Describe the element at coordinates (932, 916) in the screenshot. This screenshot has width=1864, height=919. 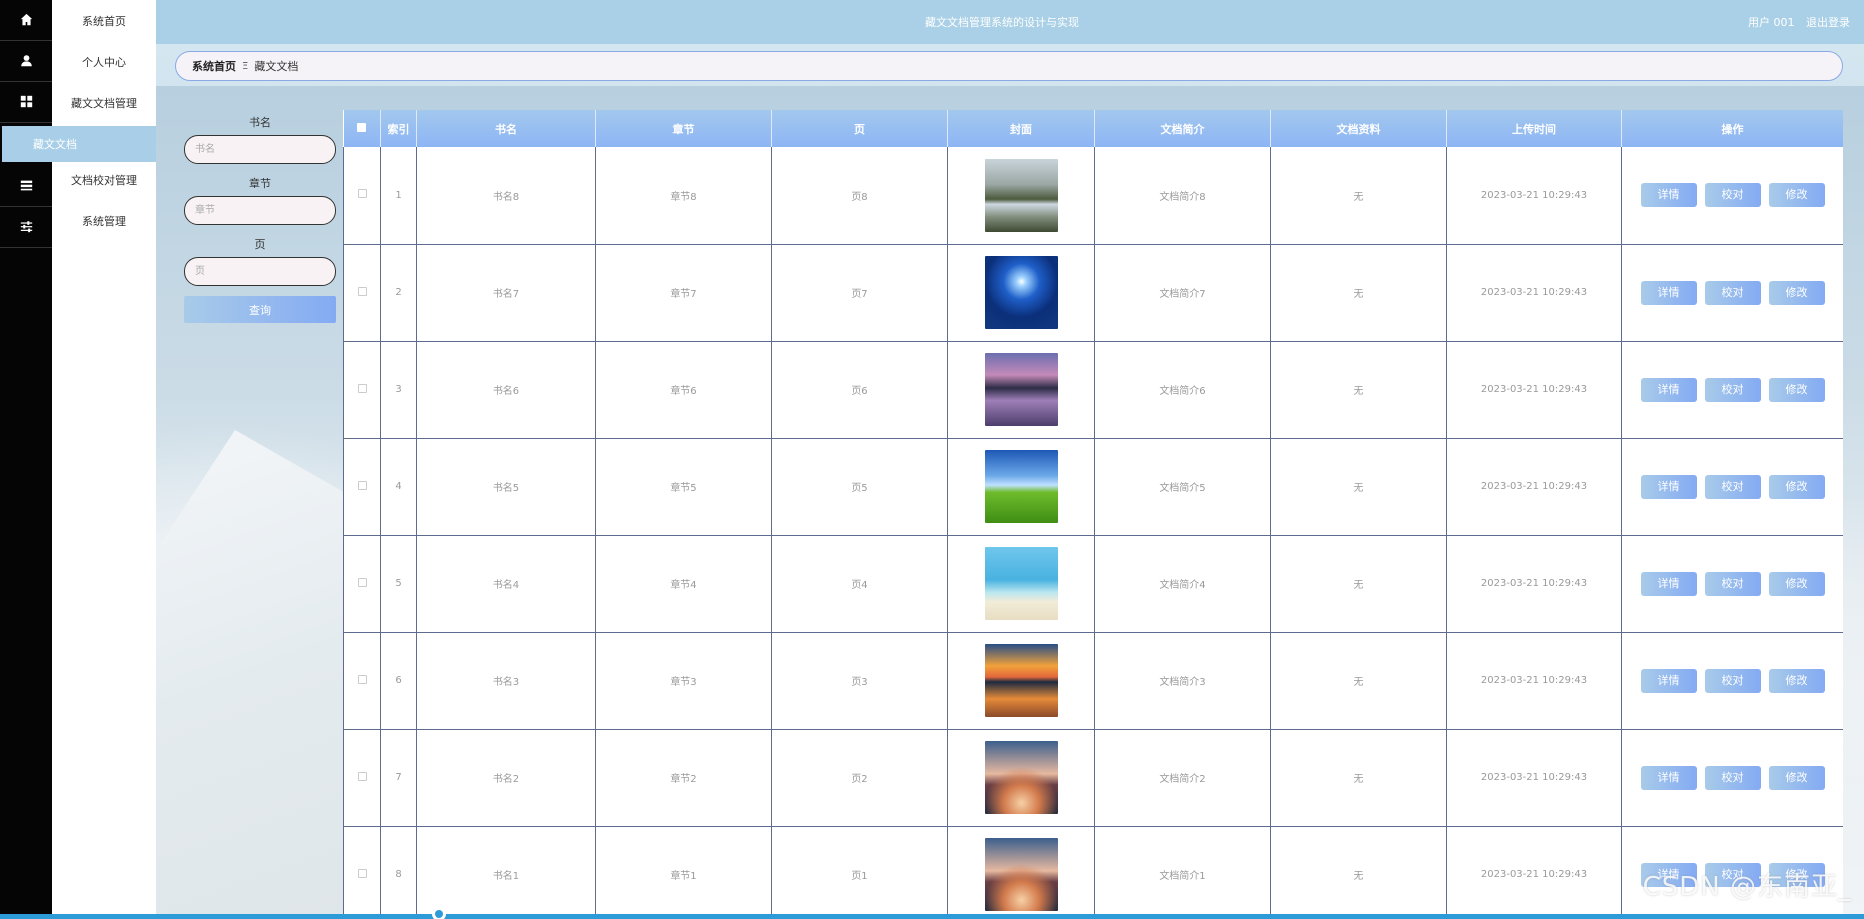
I see `horizontal-scrollbar` at that location.